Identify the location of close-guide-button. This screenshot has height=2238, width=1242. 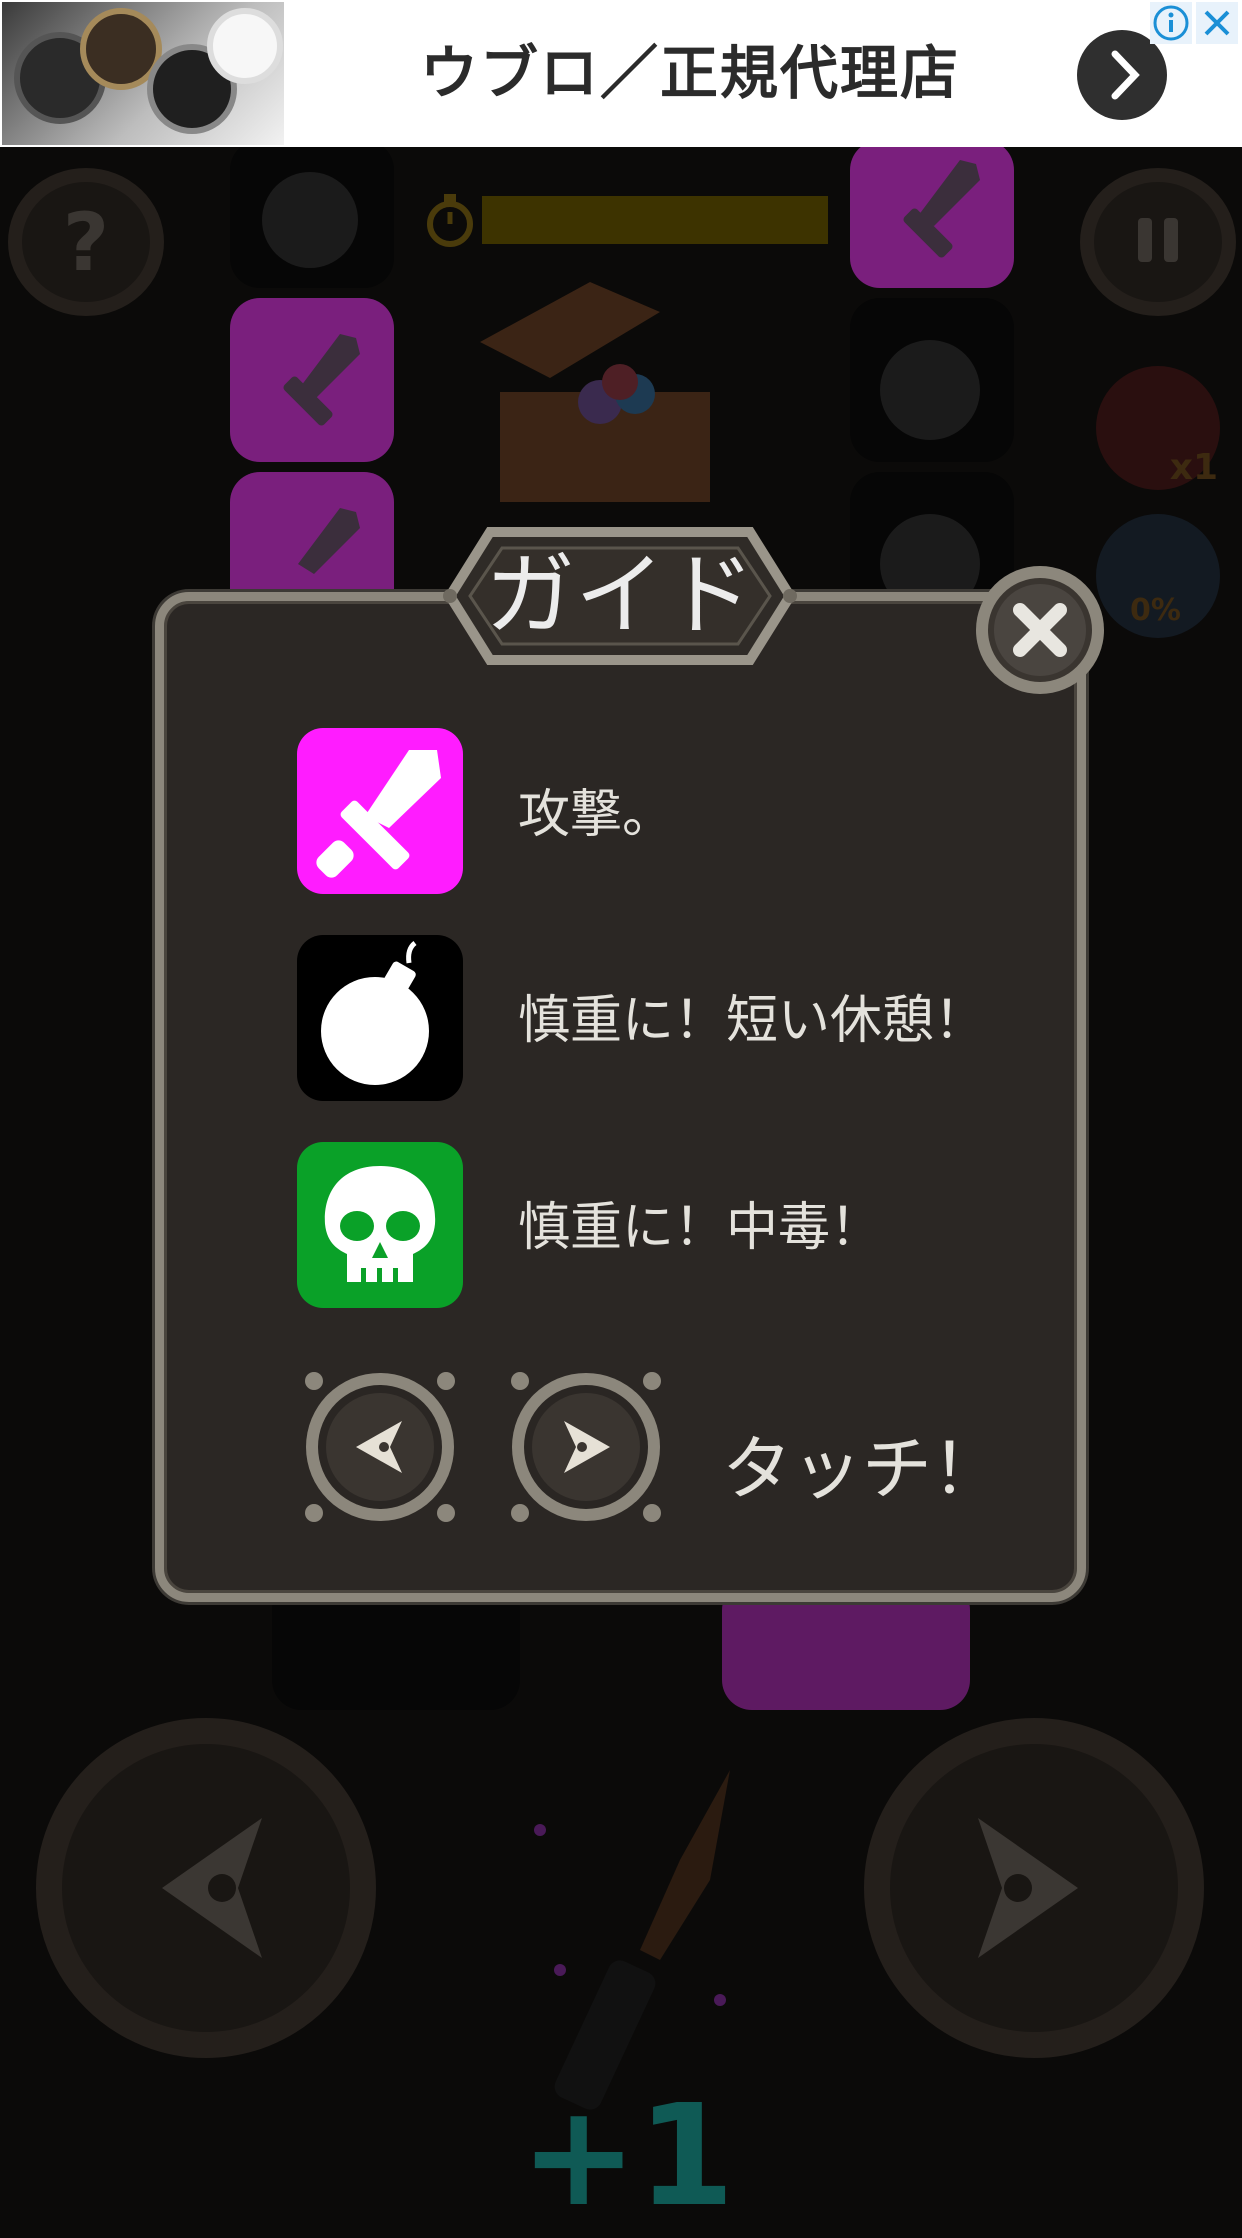
(1040, 630).